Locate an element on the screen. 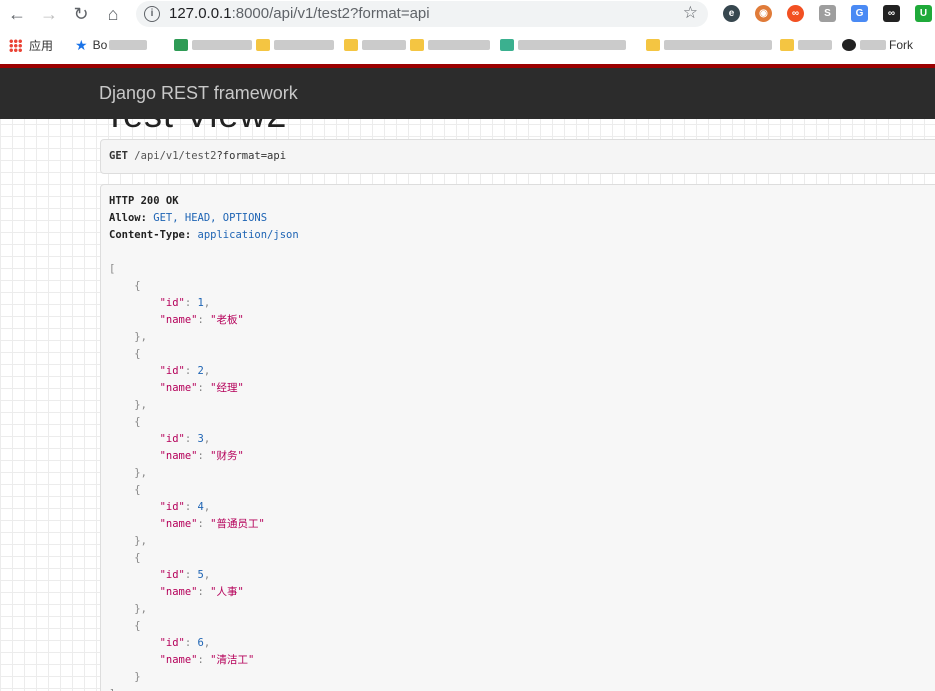 The height and width of the screenshot is (691, 935). allow-header: Allow: GET, HEAD, OPTIONS is located at coordinates (522, 218).